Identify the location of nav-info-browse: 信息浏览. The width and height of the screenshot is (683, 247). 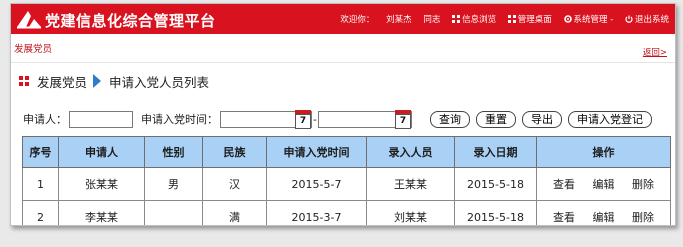
(474, 19).